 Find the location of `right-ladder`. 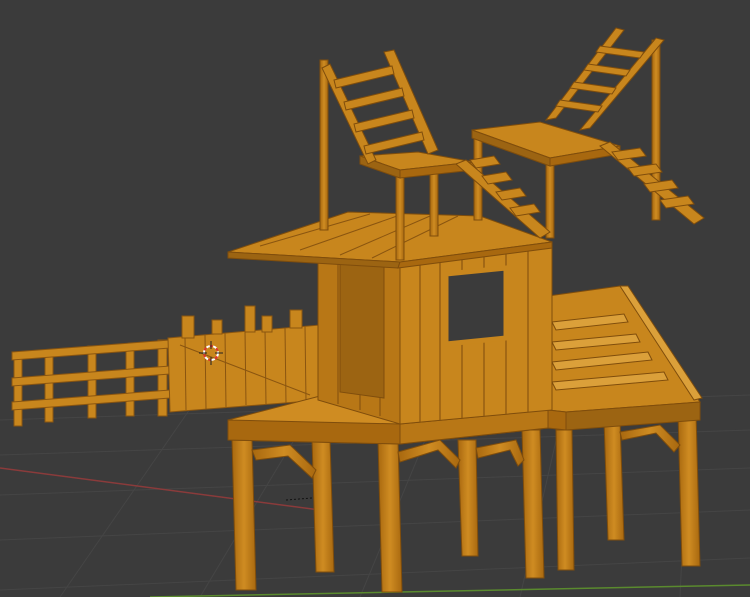

right-ladder is located at coordinates (604, 79).